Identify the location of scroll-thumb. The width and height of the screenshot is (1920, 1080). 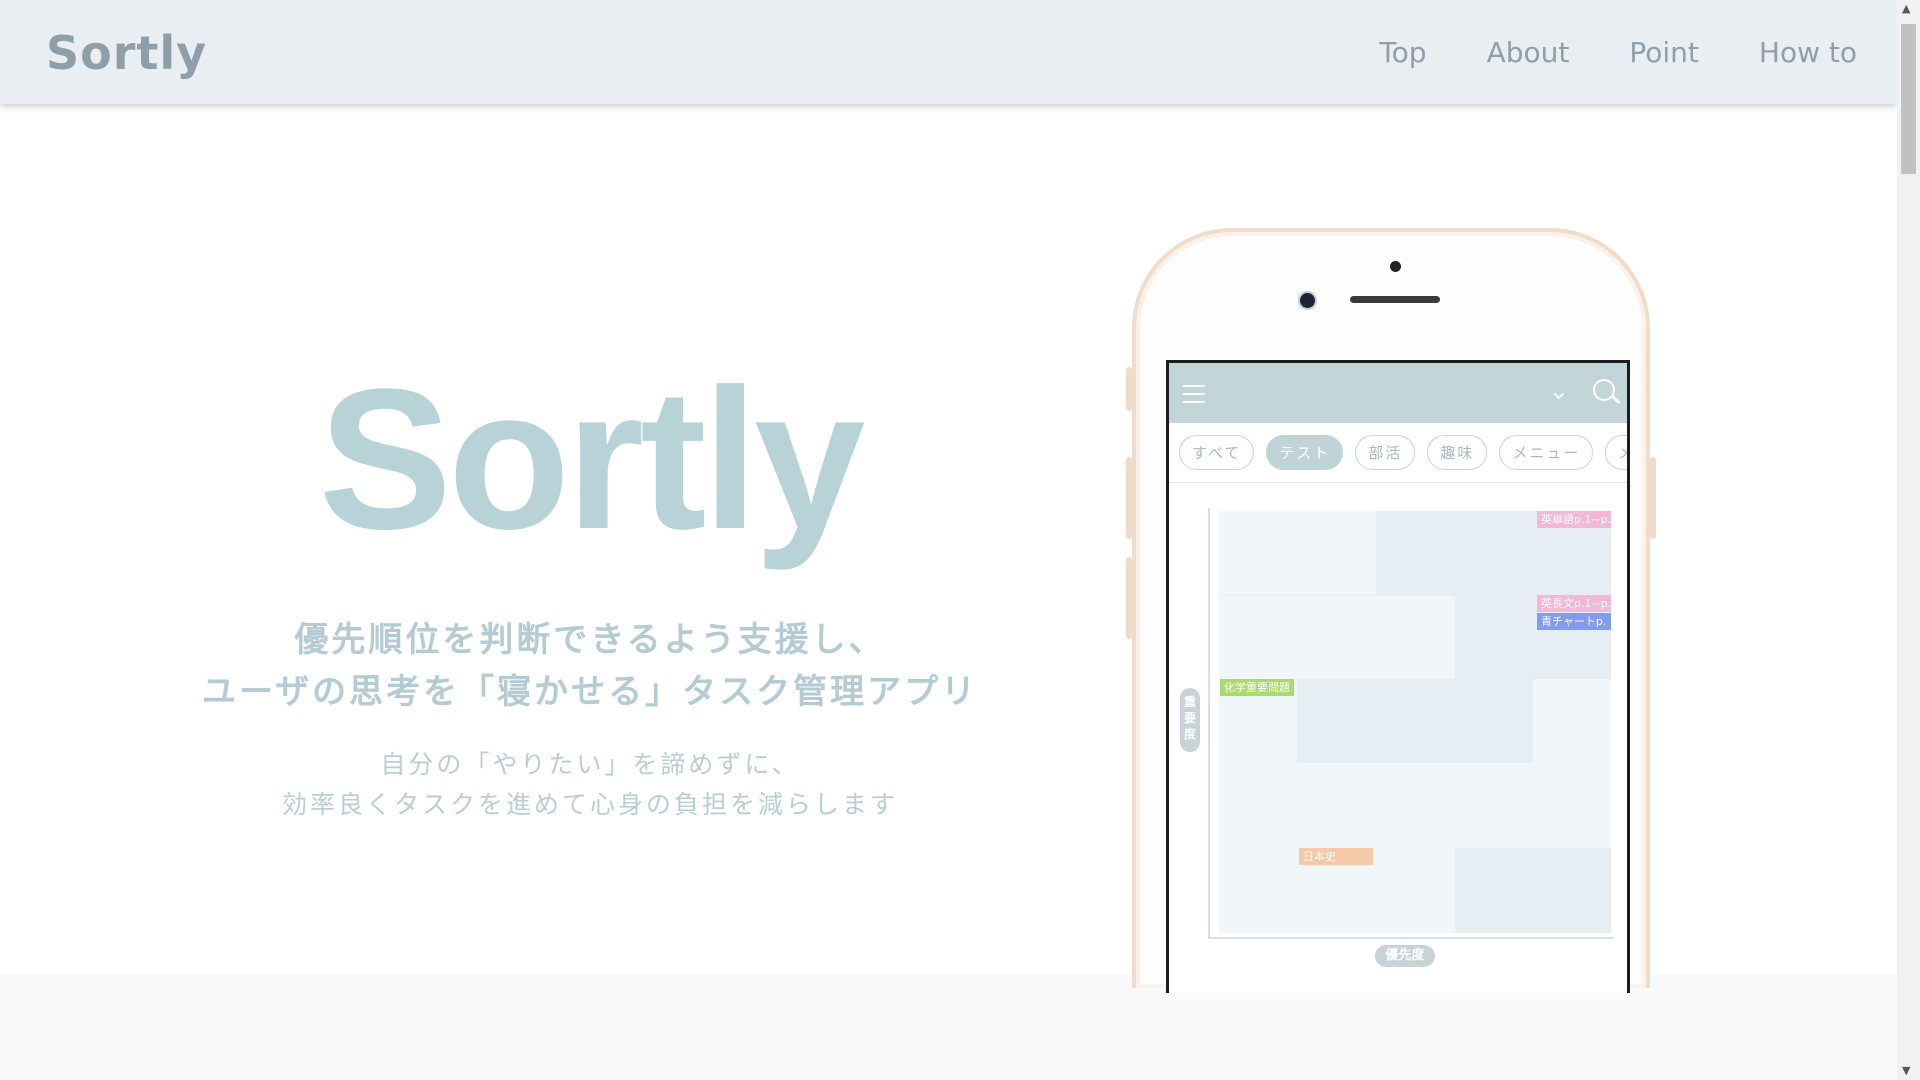
(1908, 99).